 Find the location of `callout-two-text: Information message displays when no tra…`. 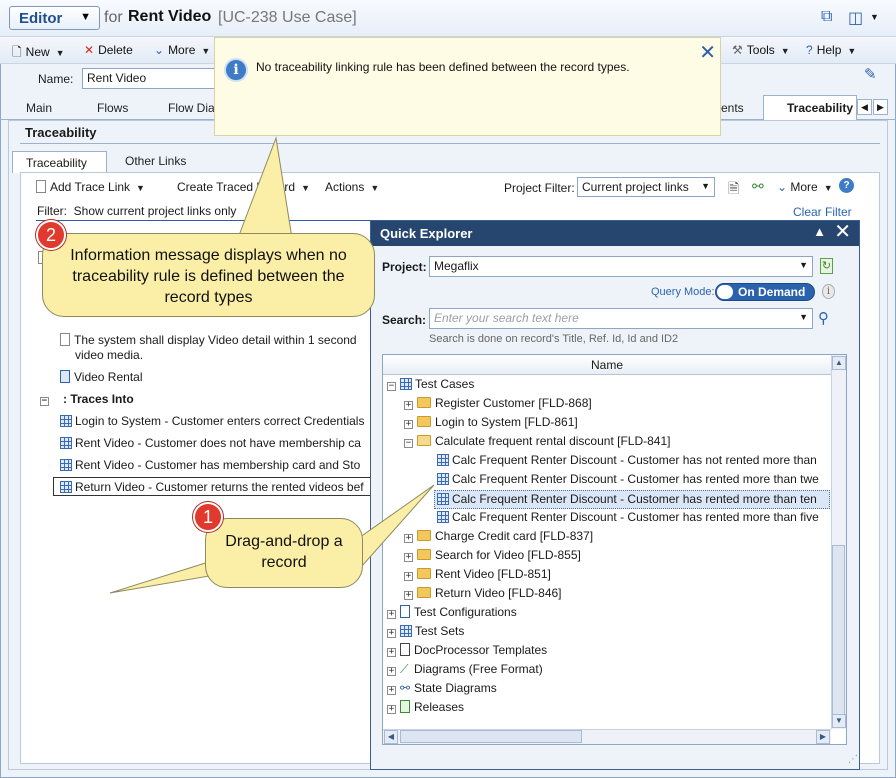

callout-two-text: Information message displays when no tra… is located at coordinates (208, 276).